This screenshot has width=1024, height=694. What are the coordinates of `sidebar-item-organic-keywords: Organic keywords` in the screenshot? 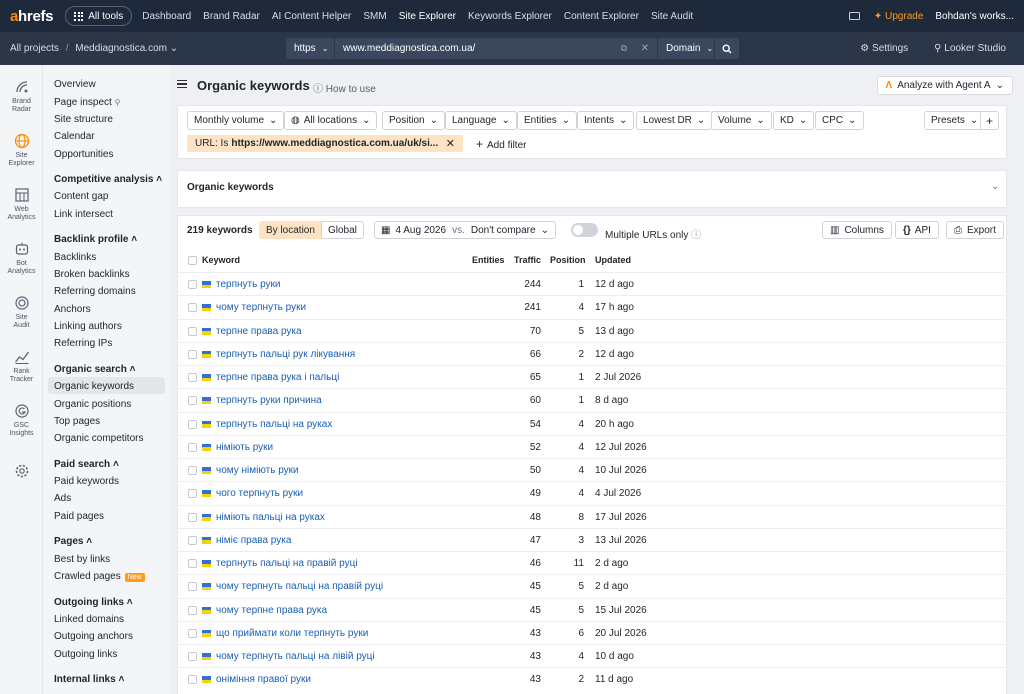 It's located at (94, 386).